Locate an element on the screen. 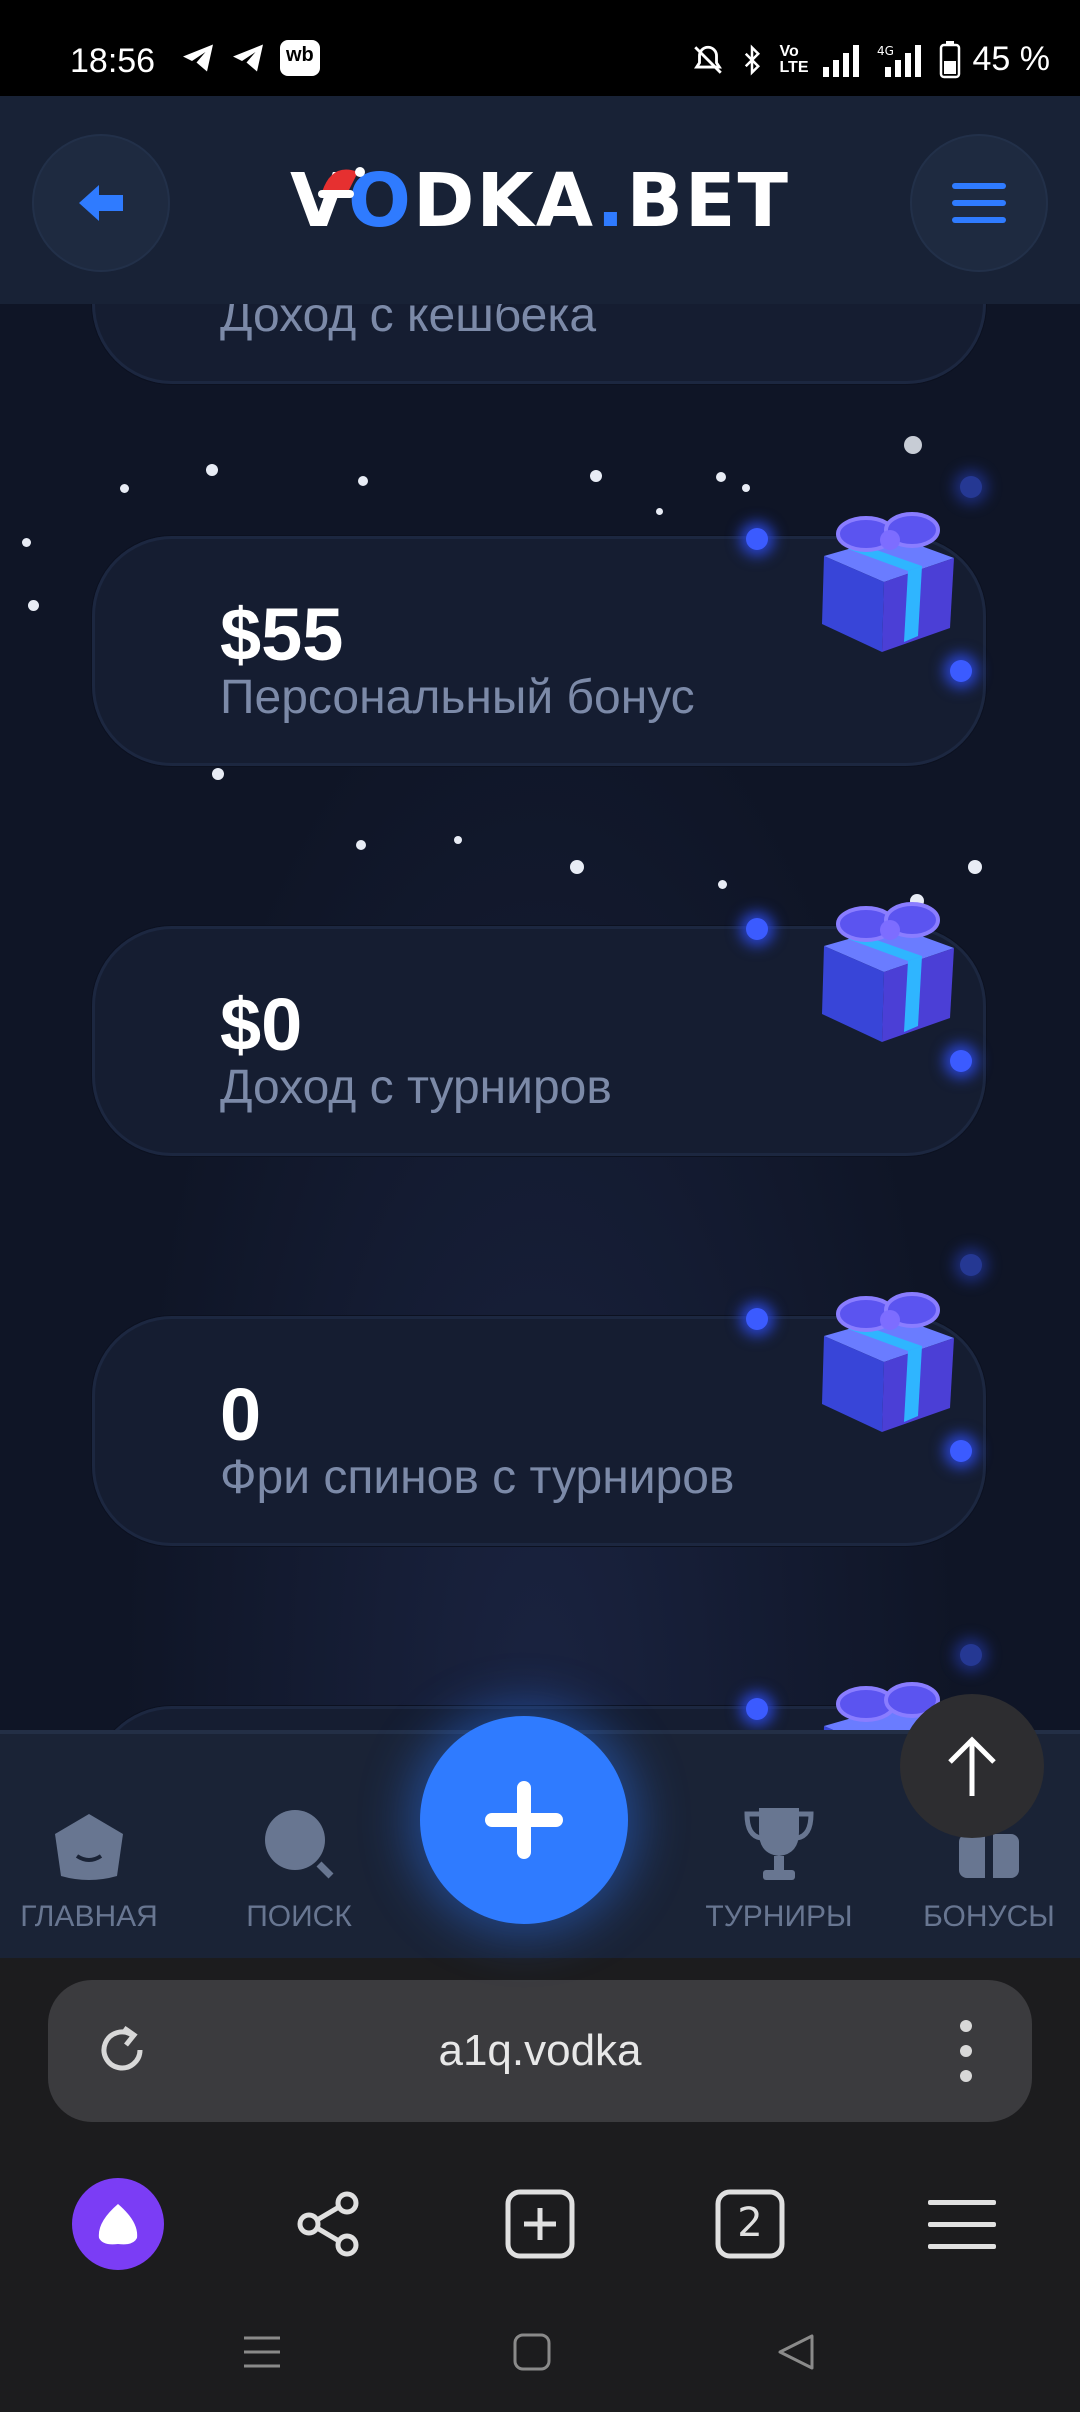 The width and height of the screenshot is (1080, 2412). url-text: a1q.vodka is located at coordinates (540, 2051).